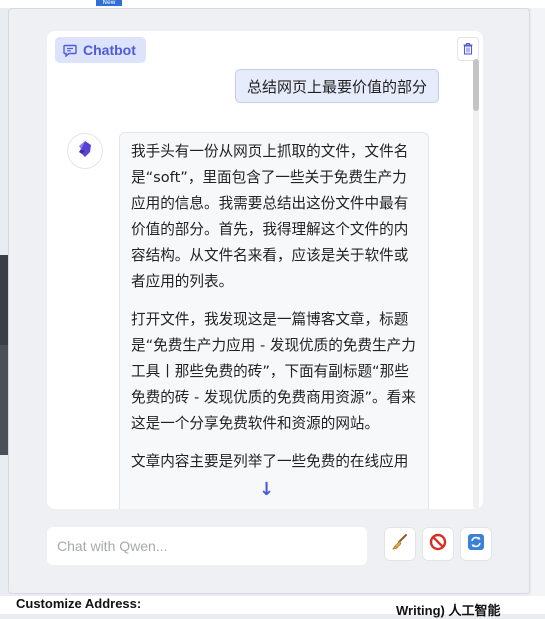 This screenshot has width=545, height=619. Describe the element at coordinates (448, 610) in the screenshot. I see `background-page-text: Writing) 人工智能` at that location.